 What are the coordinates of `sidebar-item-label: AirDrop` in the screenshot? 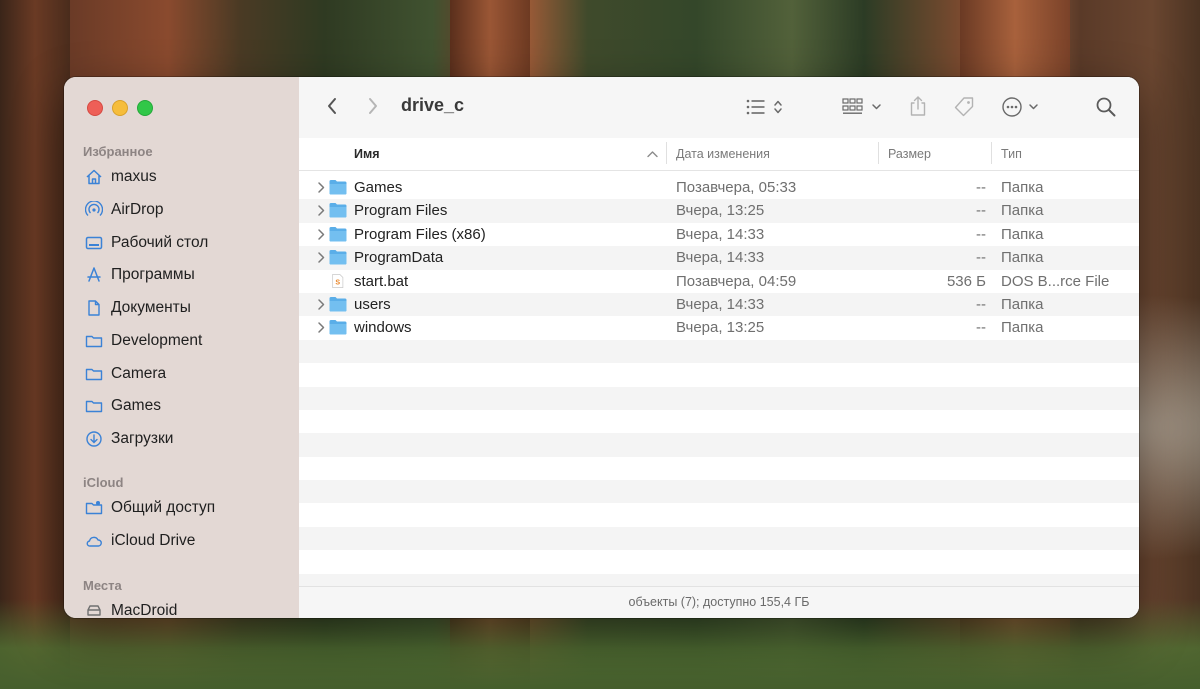 It's located at (137, 209).